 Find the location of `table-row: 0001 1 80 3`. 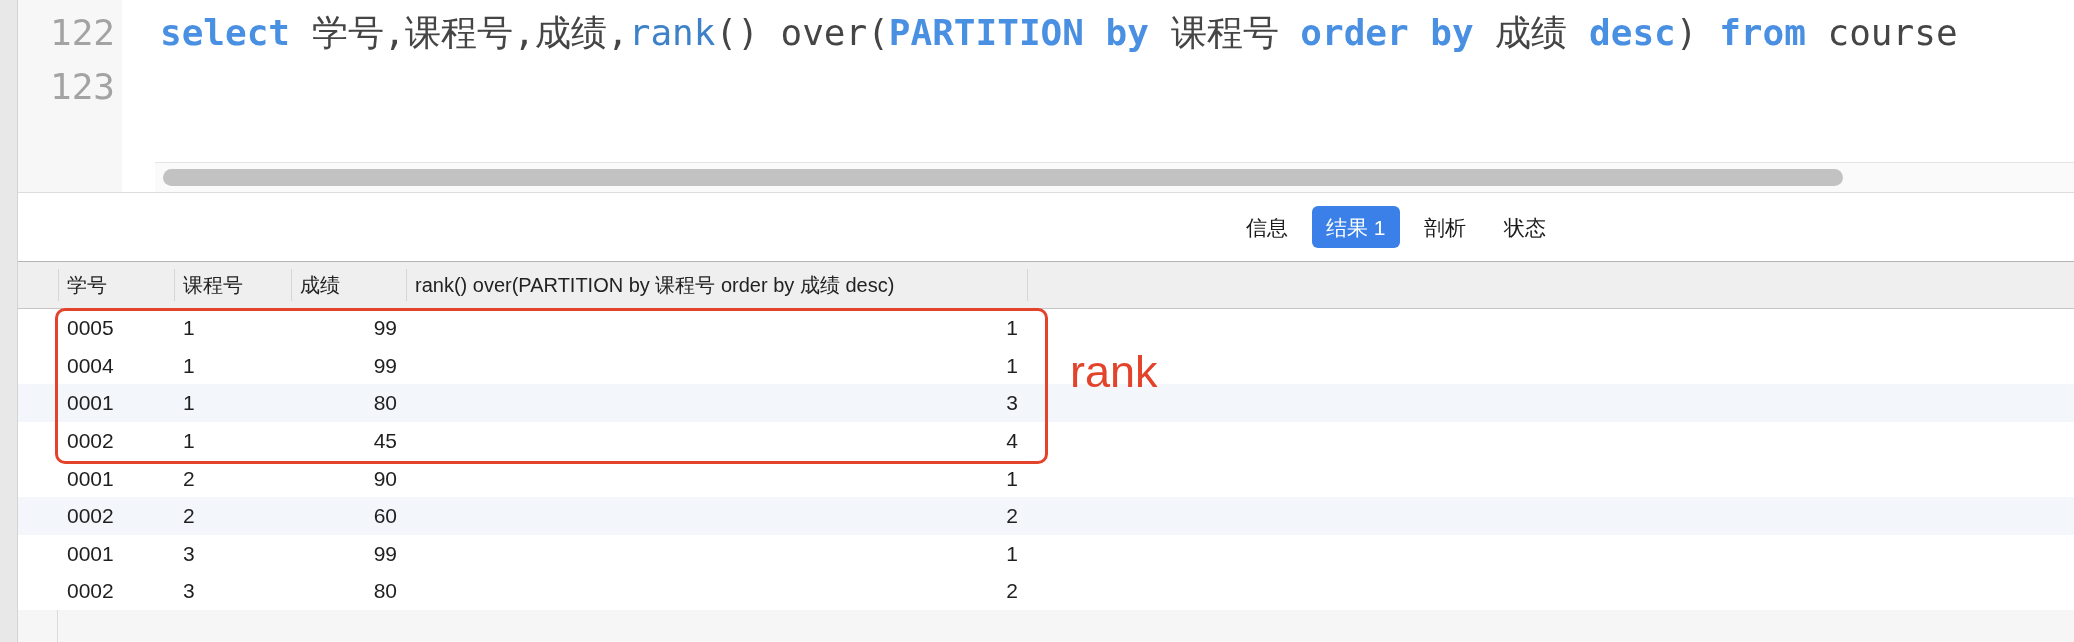

table-row: 0001 1 80 3 is located at coordinates (522, 403).